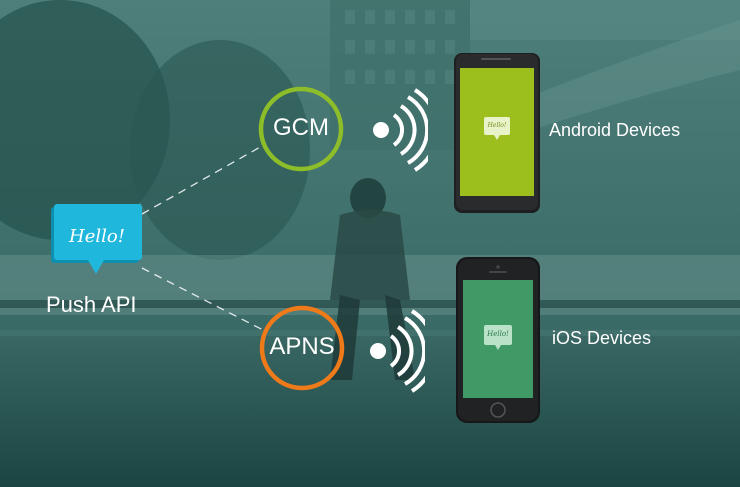  I want to click on ios-devices-label: iOS Devices, so click(602, 338).